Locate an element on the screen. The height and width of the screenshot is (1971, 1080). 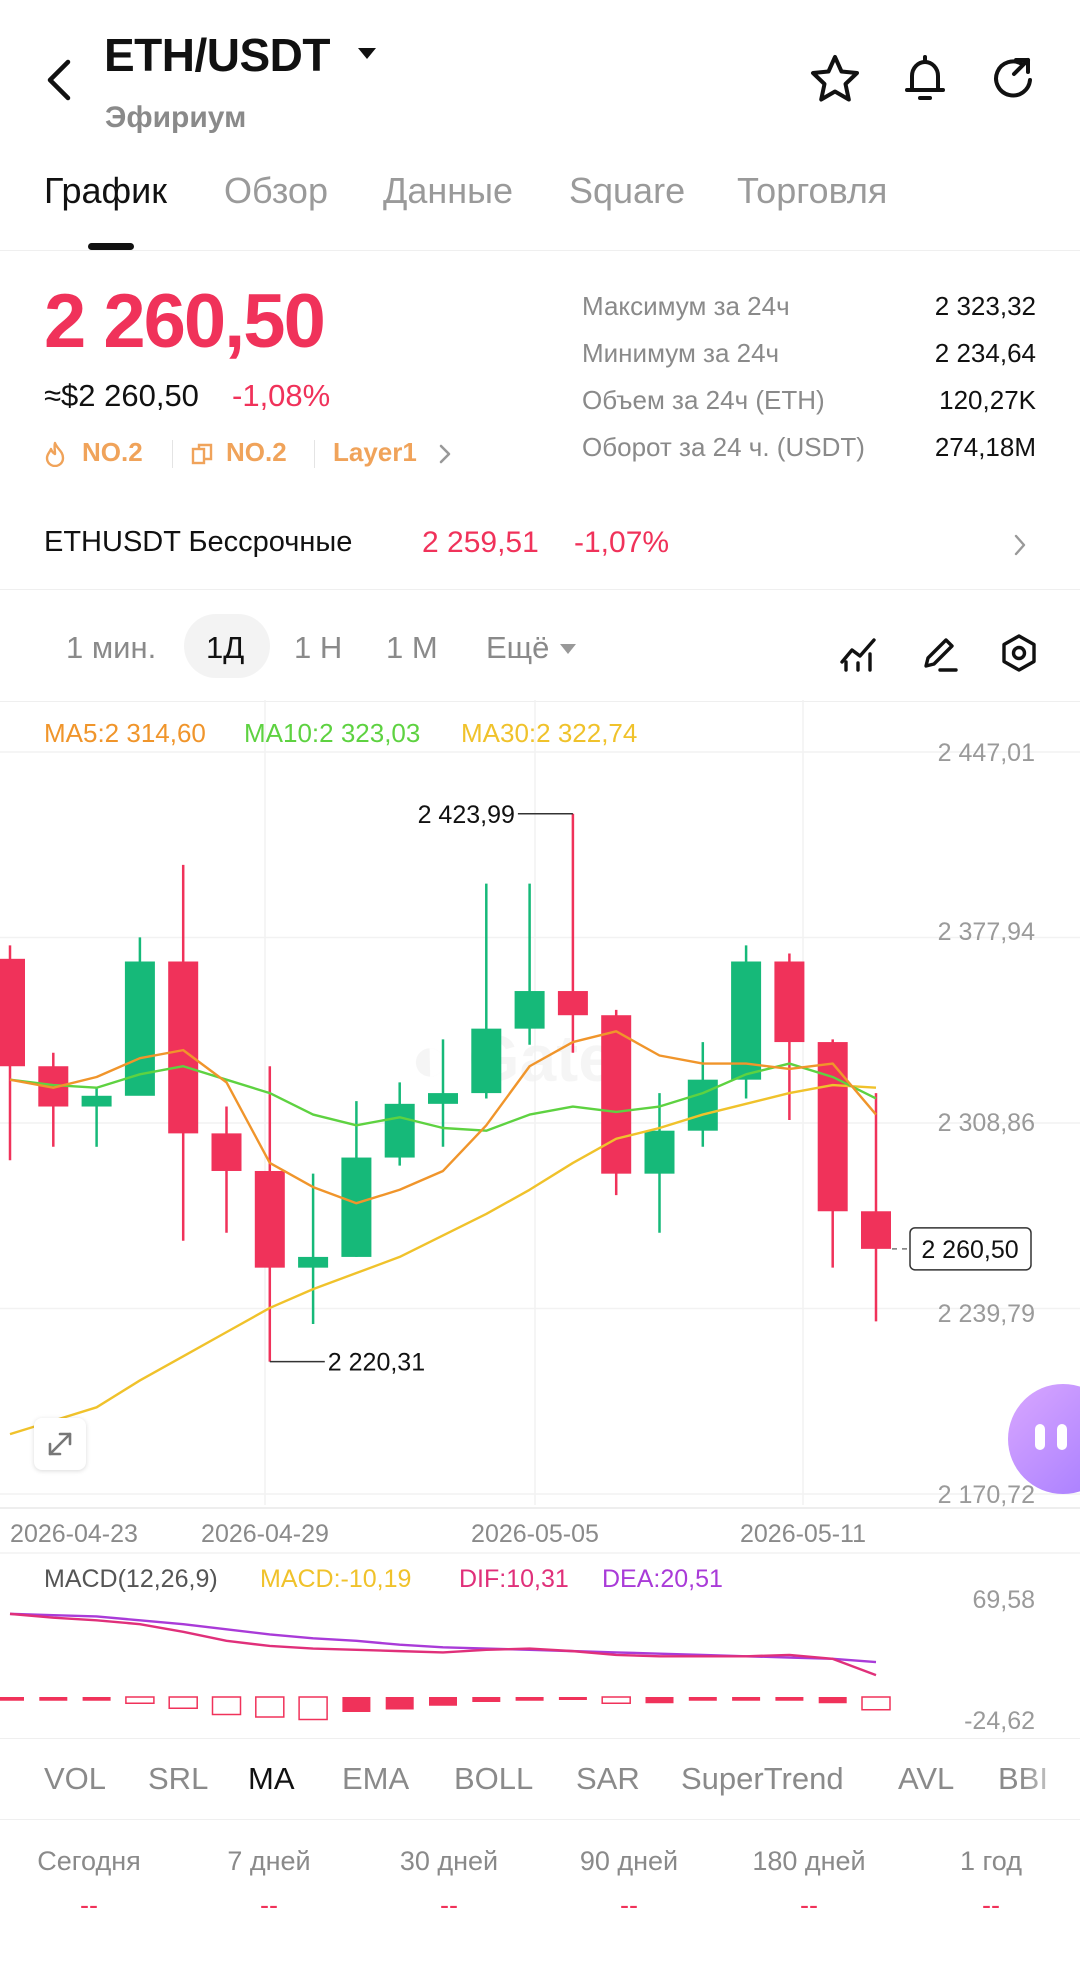
expand-button is located at coordinates (60, 1444).